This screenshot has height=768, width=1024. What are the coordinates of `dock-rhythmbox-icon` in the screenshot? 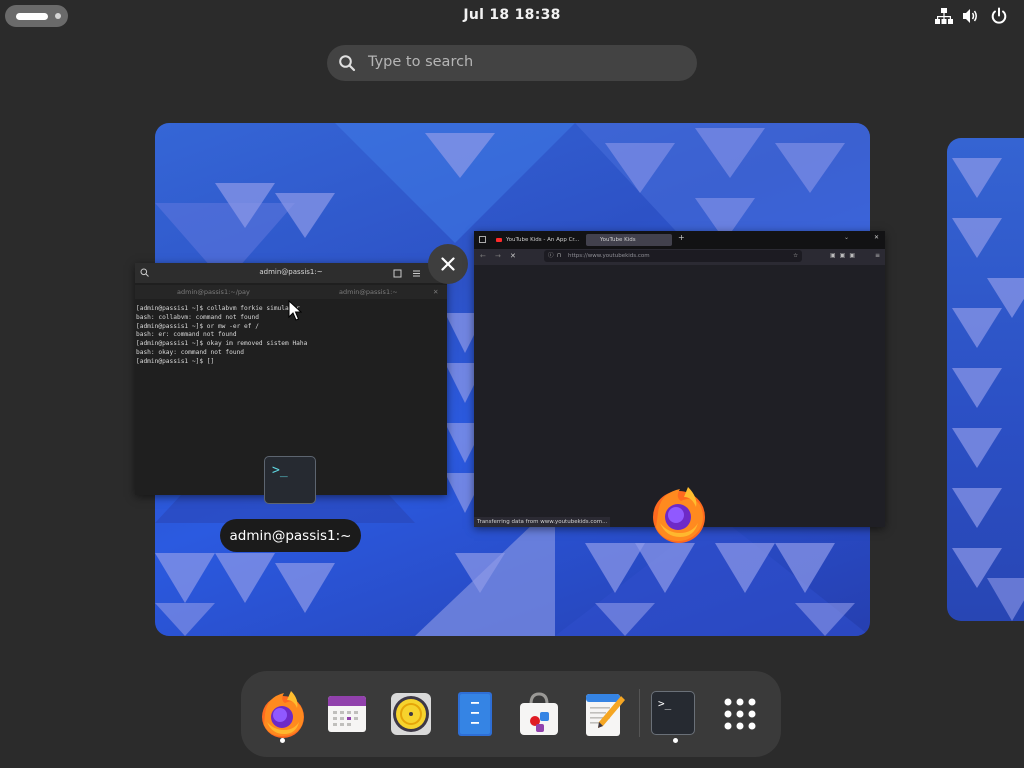 It's located at (411, 714).